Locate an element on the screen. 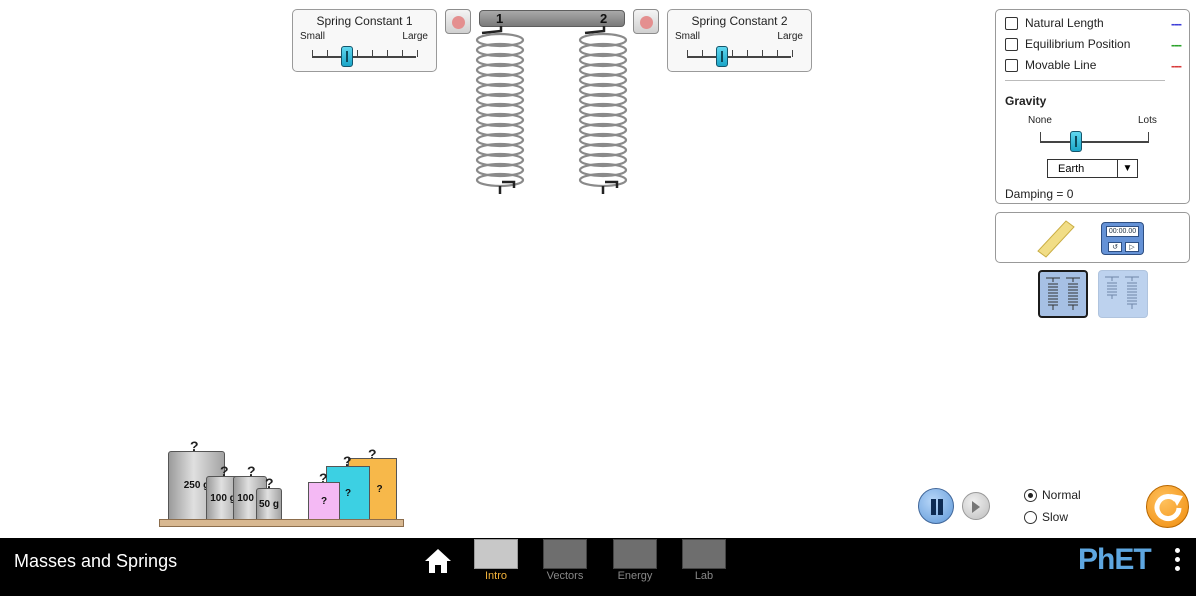  damping-label: Damping = 0 is located at coordinates (1039, 194).